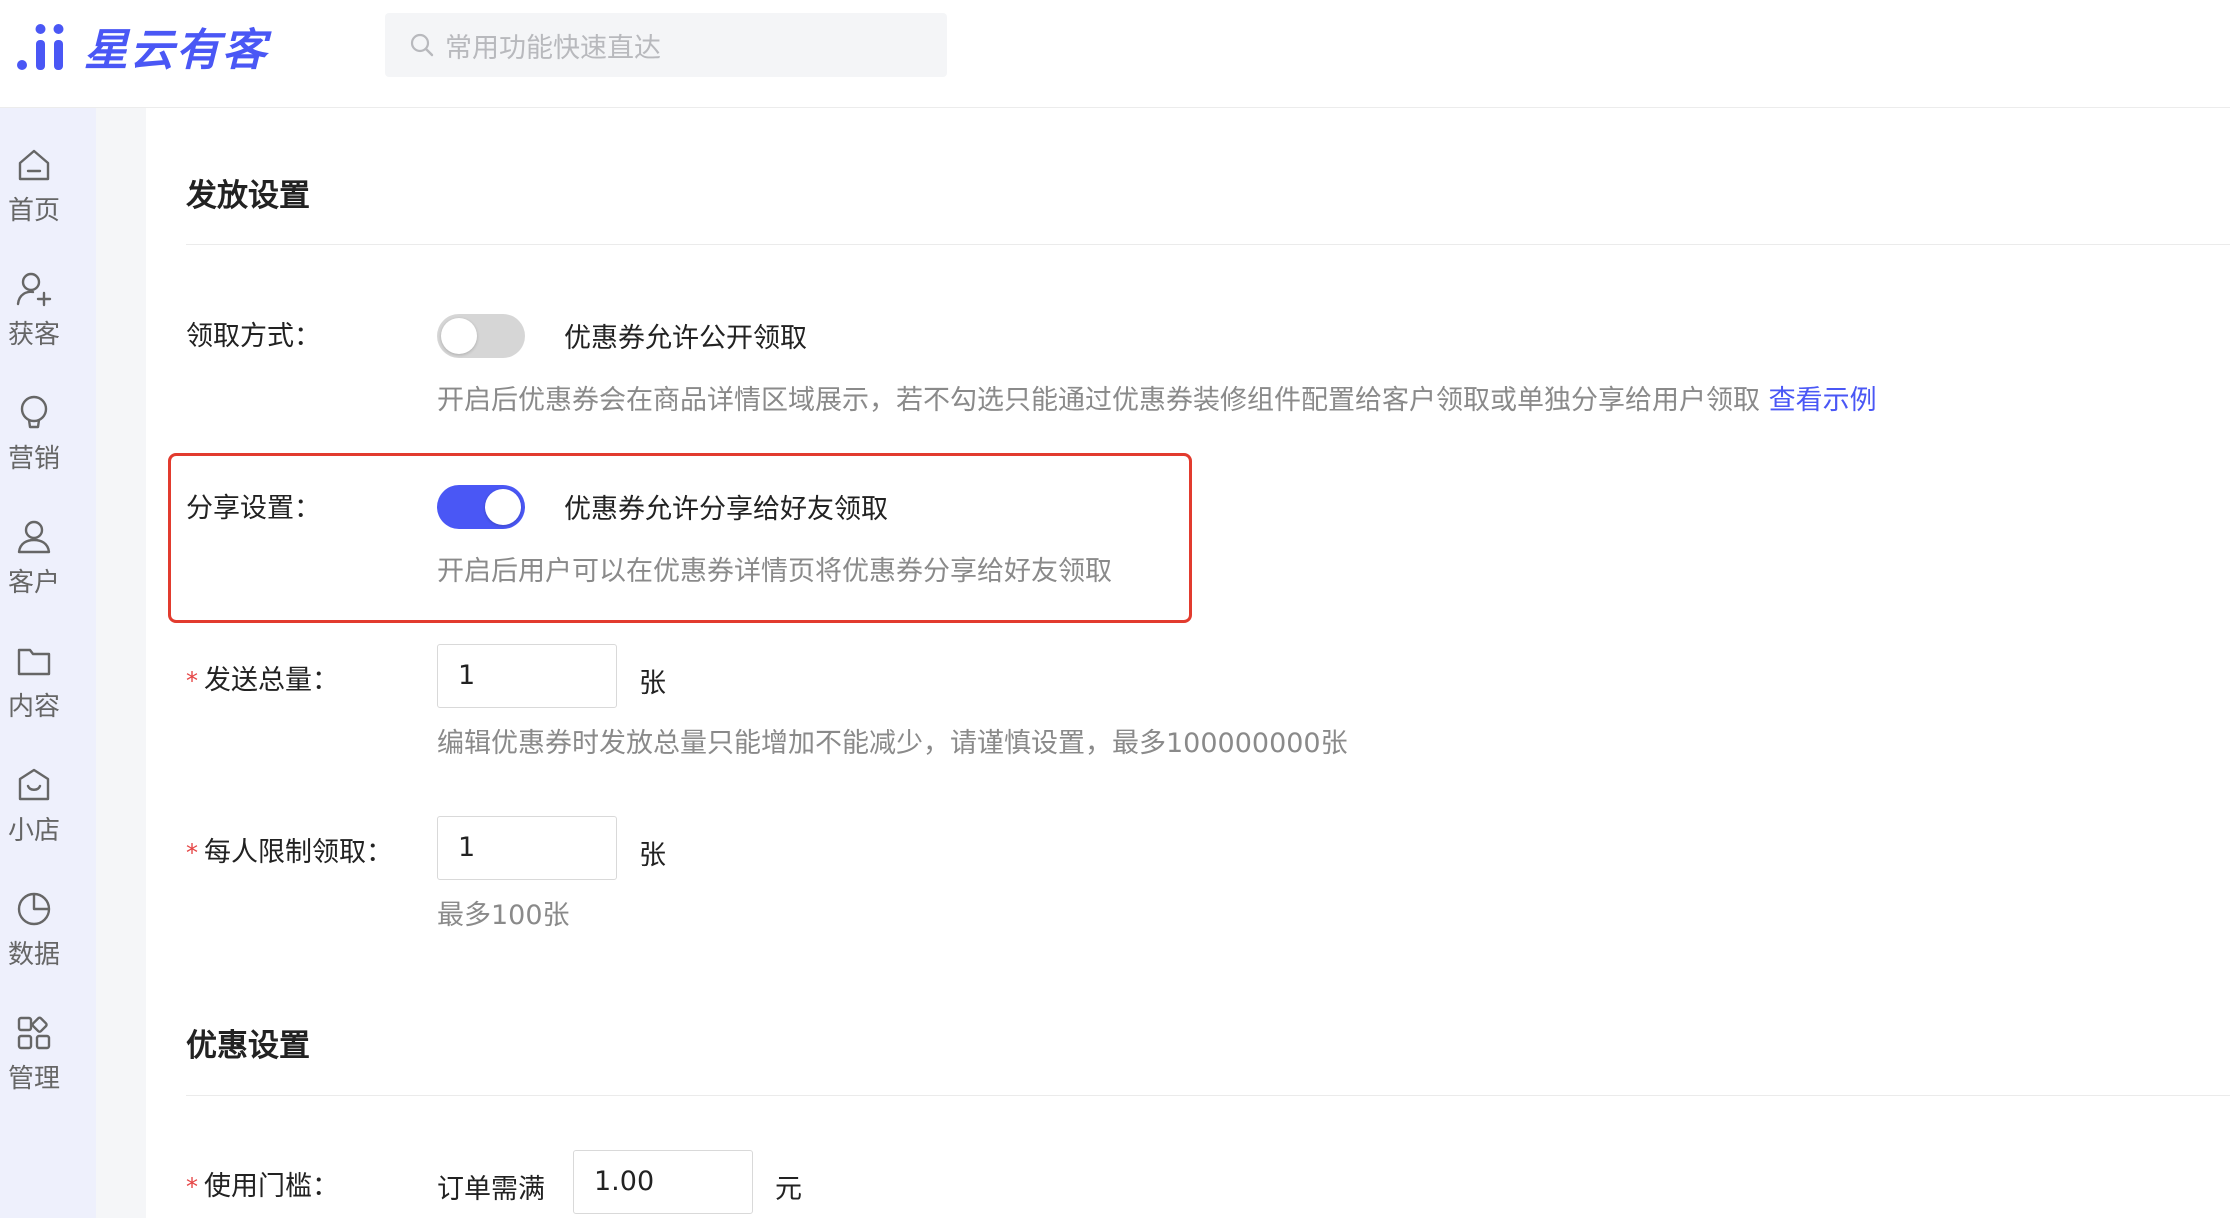  Describe the element at coordinates (34, 909) in the screenshot. I see `pie-chart-icon` at that location.